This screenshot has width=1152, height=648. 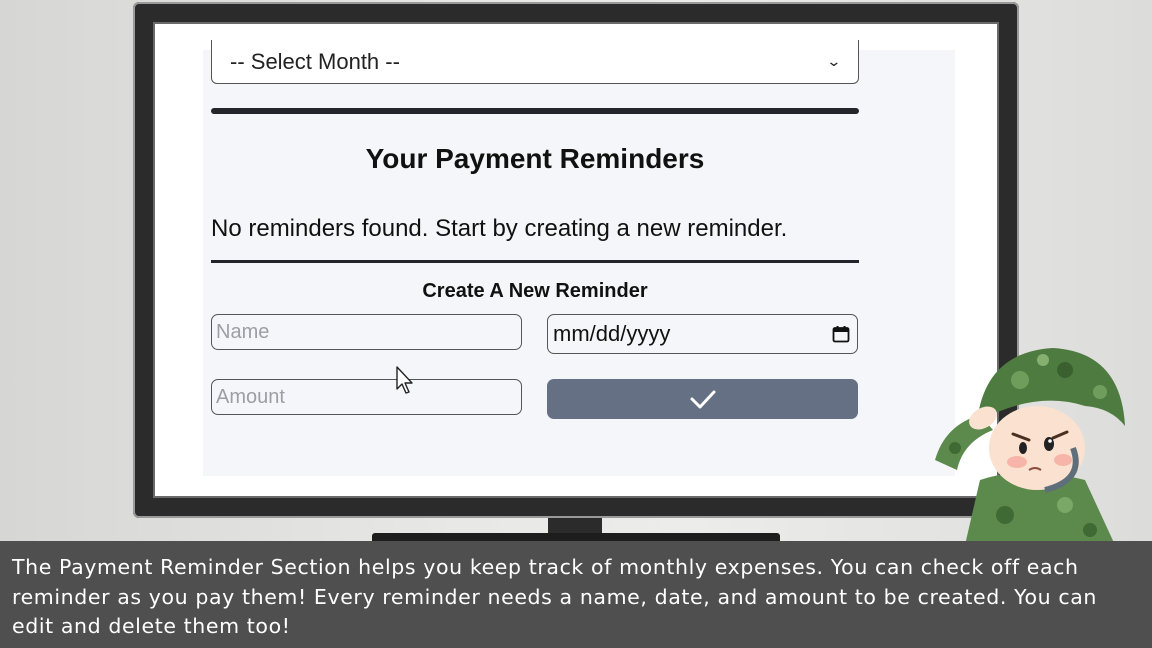 I want to click on mouse-cursor-icon, so click(x=404, y=380).